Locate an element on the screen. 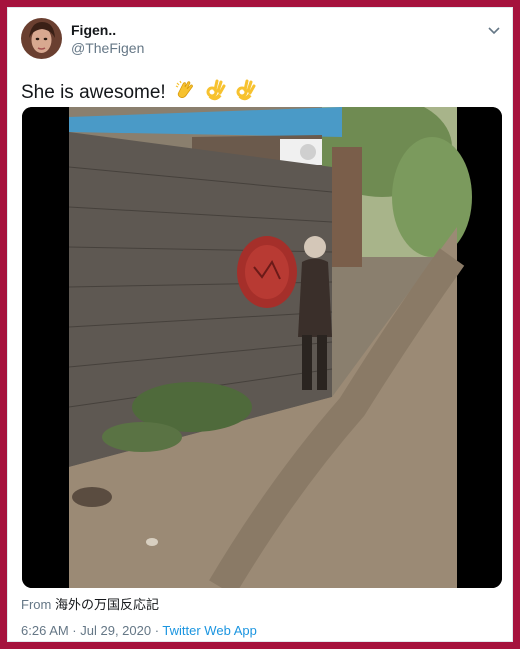 The image size is (520, 649). tweet-body: She is awesome! is located at coordinates (93, 93).